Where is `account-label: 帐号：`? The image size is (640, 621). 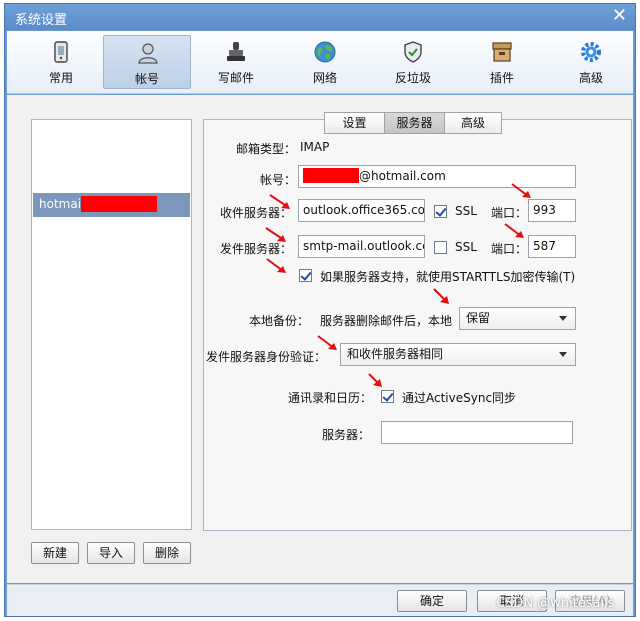 account-label: 帐号： is located at coordinates (278, 180).